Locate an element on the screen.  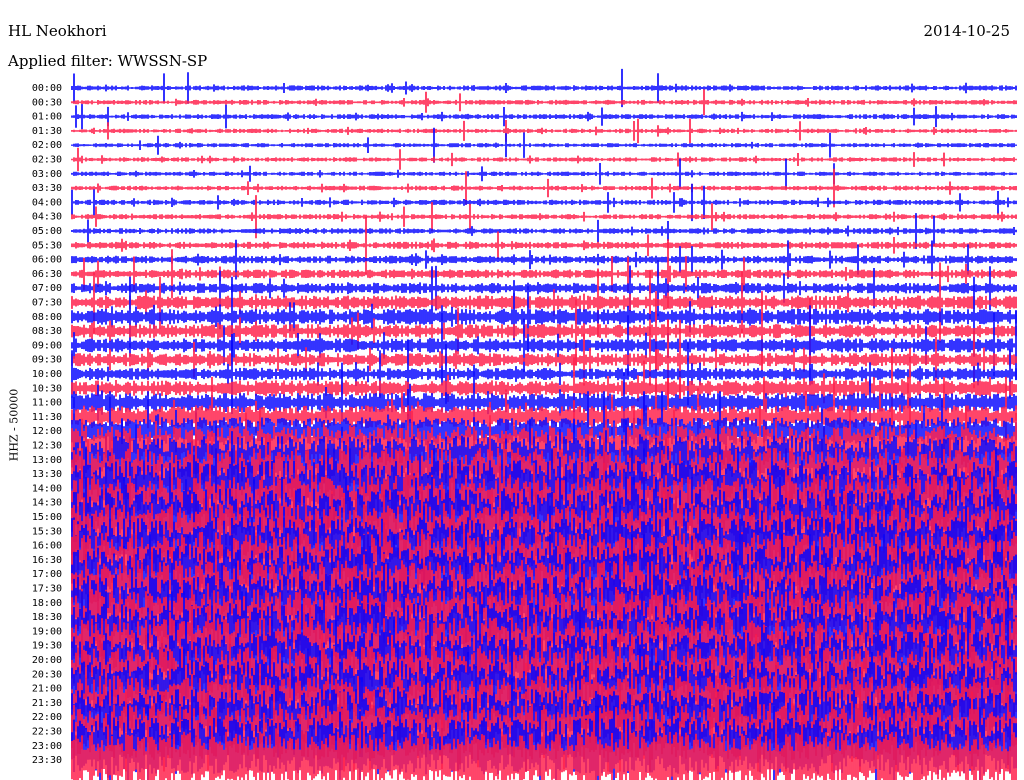
time-tick-label: 15:30 is located at coordinates (47, 531).